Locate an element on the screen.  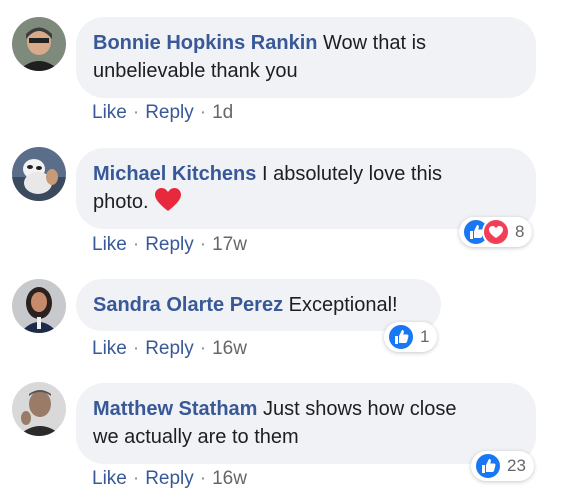
comment-timestamp: 1d is located at coordinates (222, 112).